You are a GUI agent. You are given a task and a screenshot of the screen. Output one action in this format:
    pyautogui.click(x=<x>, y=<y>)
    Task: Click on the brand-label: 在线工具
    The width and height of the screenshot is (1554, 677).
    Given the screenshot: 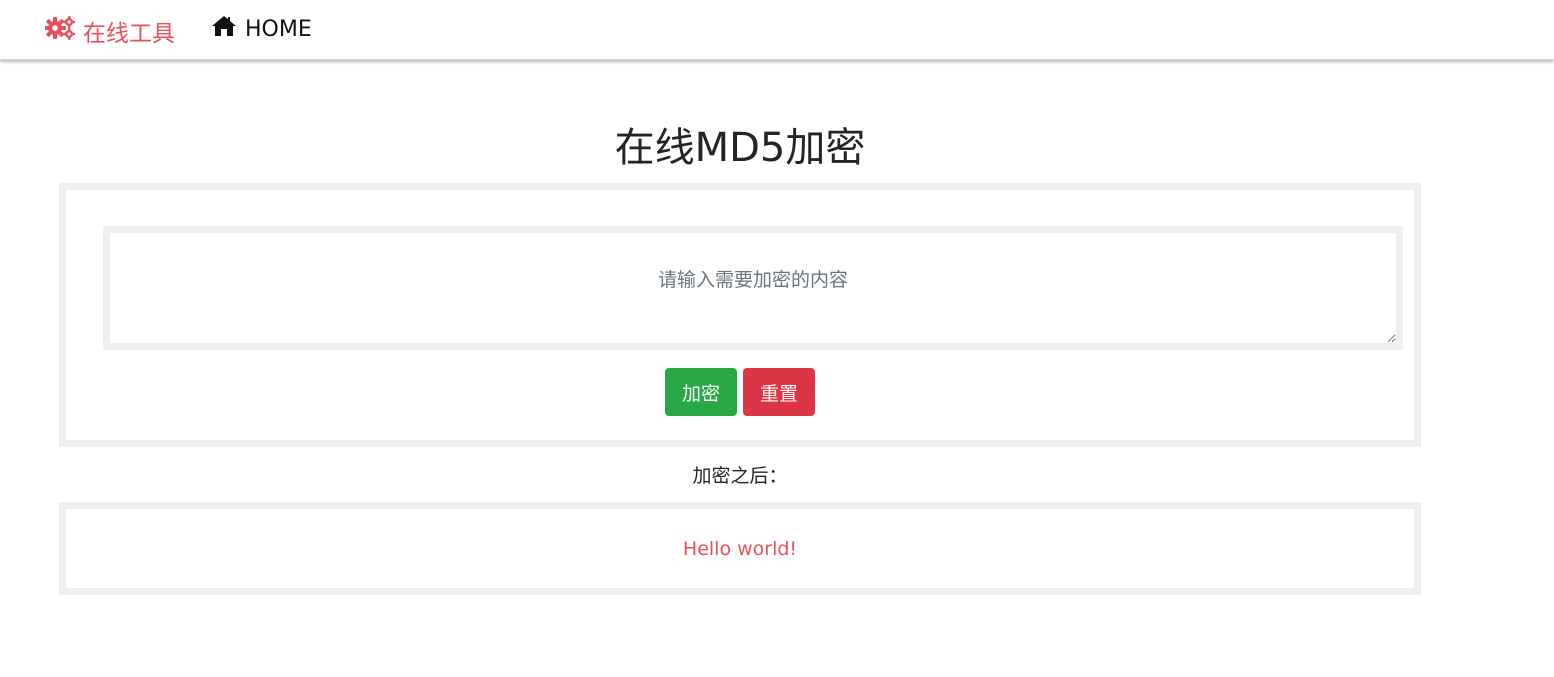 What is the action you would take?
    pyautogui.click(x=129, y=34)
    